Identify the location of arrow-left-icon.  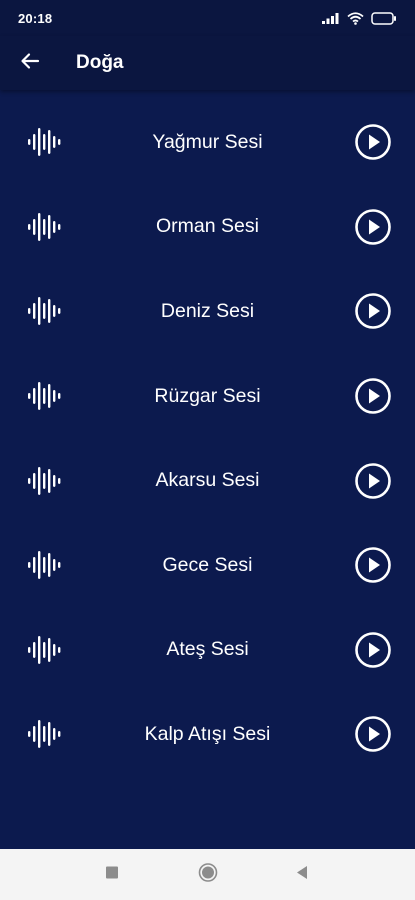
(30, 63).